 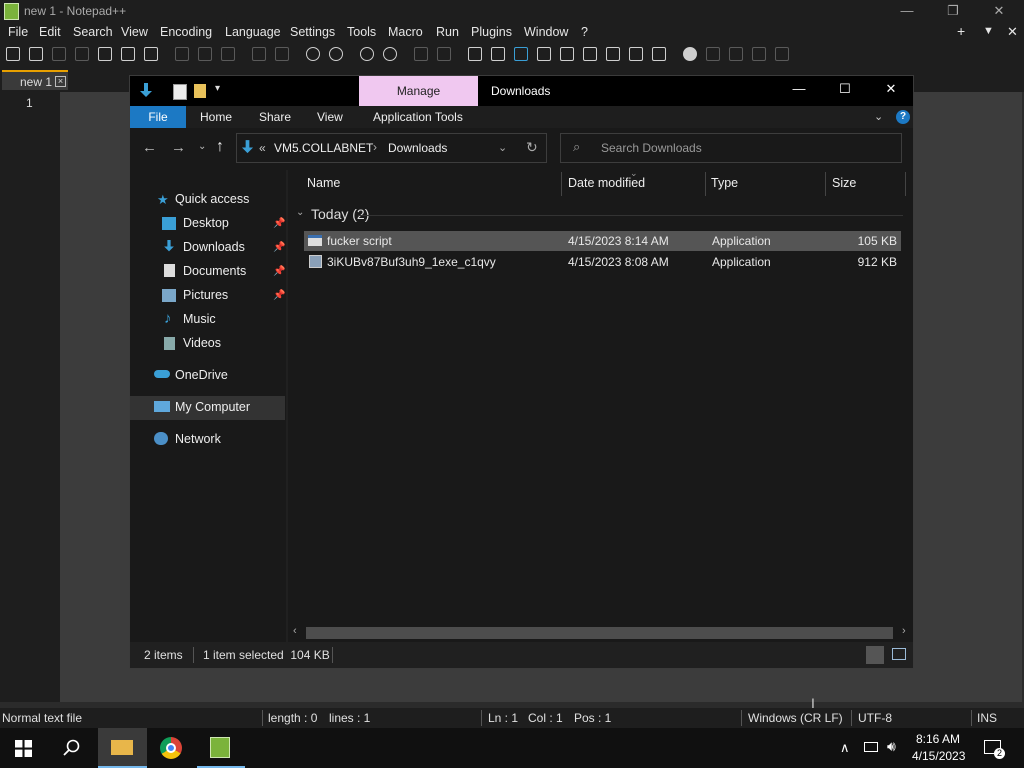 I want to click on open-file-icon, so click(x=36, y=54).